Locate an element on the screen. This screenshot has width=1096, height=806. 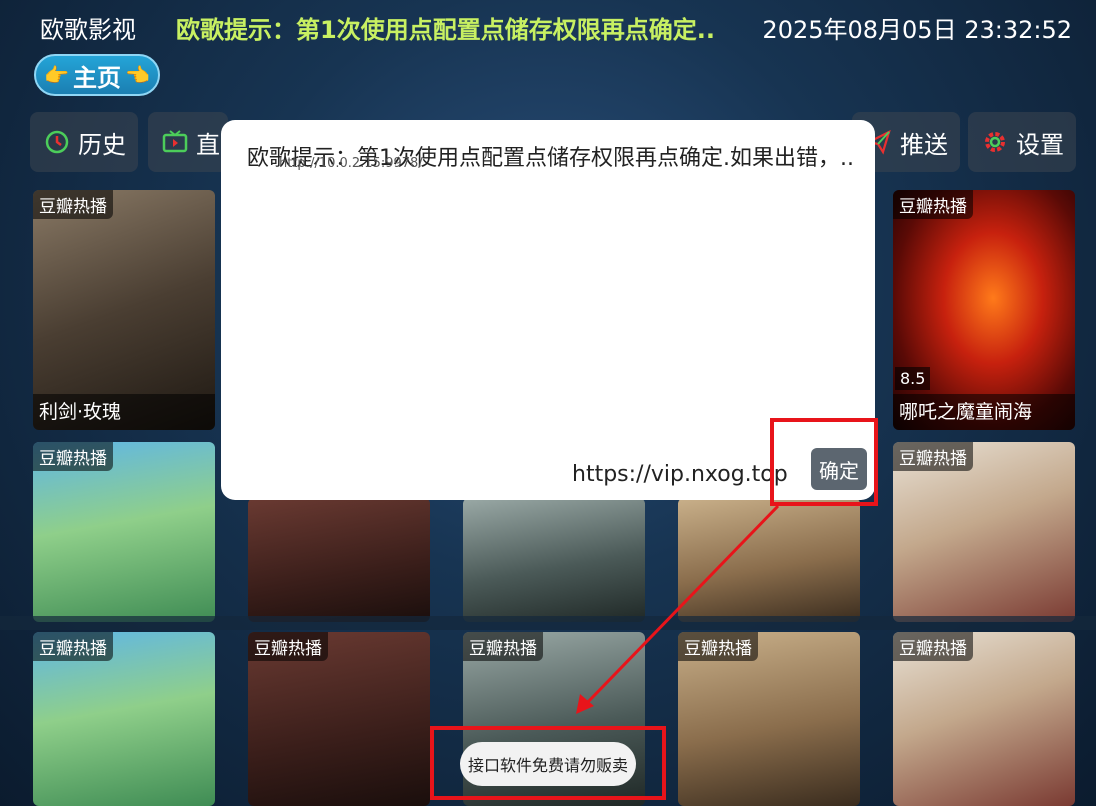
toast-message: 接口软件免费请勿贩卖 is located at coordinates (548, 764).